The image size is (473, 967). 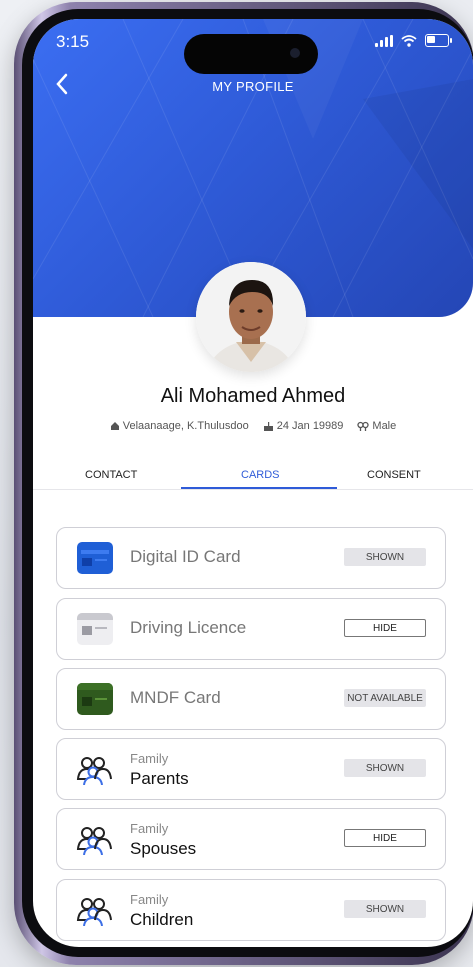 I want to click on battery-icon, so click(x=438, y=40).